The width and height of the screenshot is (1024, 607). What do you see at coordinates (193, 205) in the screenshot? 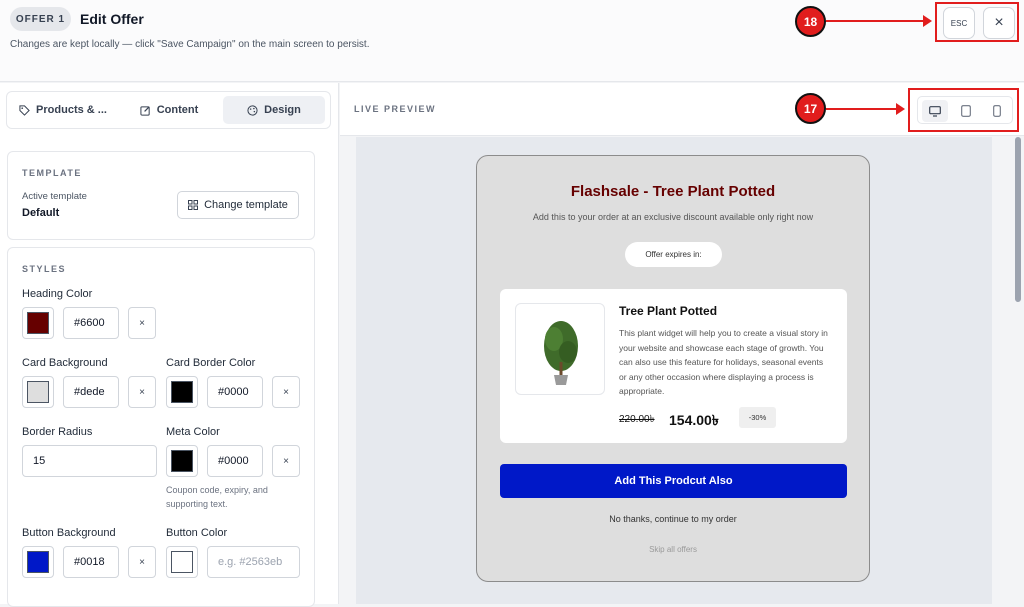
I see `grid-icon` at bounding box center [193, 205].